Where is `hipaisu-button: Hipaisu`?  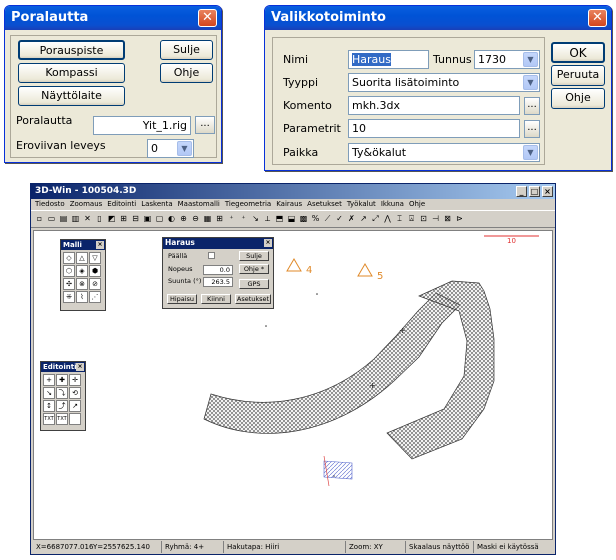
hipaisu-button: Hipaisu is located at coordinates (182, 299).